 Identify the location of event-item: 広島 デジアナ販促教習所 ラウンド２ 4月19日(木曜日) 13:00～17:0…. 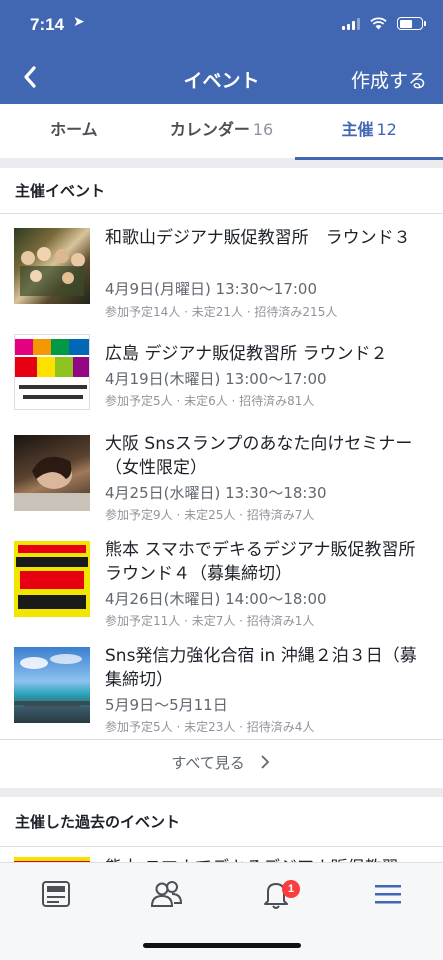
(221, 379).